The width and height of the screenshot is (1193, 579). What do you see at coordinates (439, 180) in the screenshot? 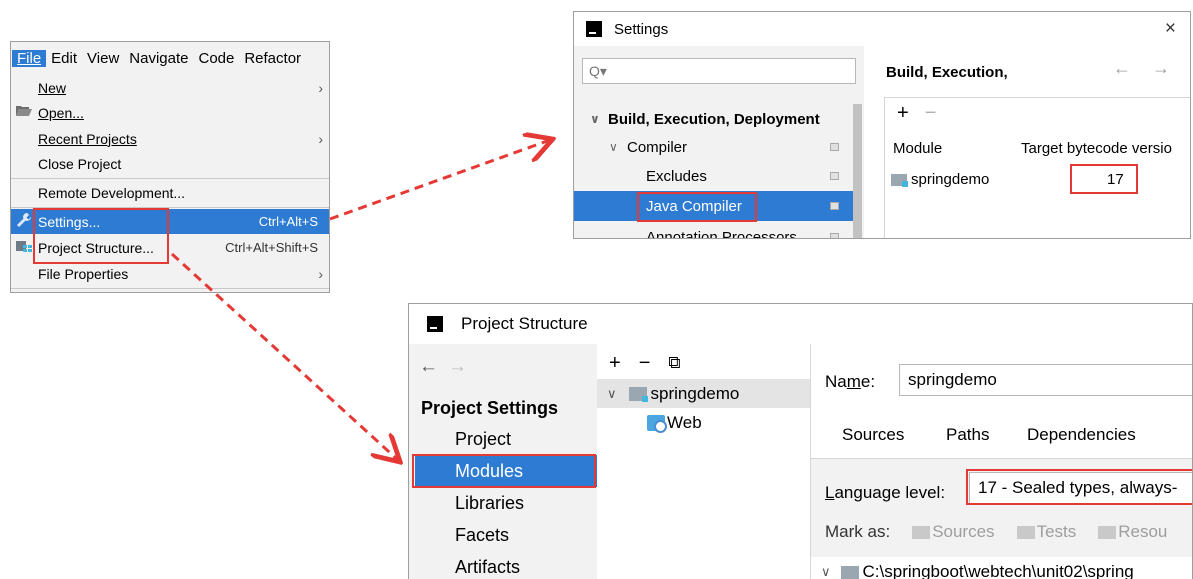
I see `arrow-to-settings` at bounding box center [439, 180].